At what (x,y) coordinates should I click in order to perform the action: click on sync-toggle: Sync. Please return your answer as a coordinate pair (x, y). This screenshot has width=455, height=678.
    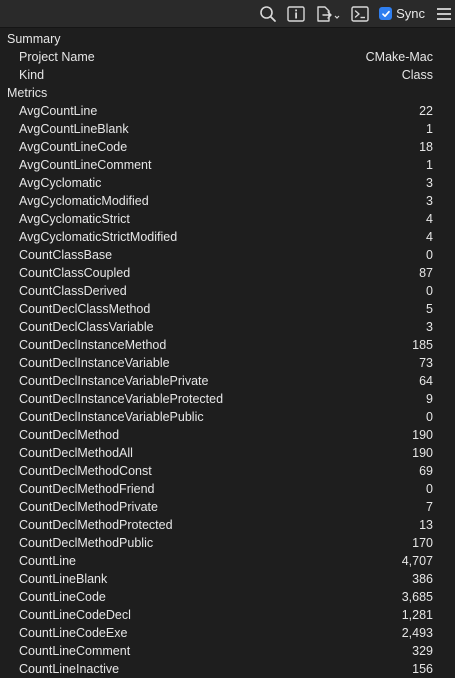
    Looking at the image, I should click on (402, 13).